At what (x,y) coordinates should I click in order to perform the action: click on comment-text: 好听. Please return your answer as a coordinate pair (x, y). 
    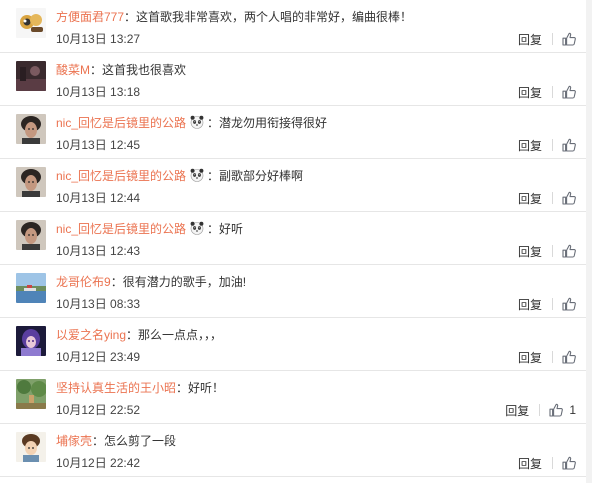
    Looking at the image, I should click on (231, 229).